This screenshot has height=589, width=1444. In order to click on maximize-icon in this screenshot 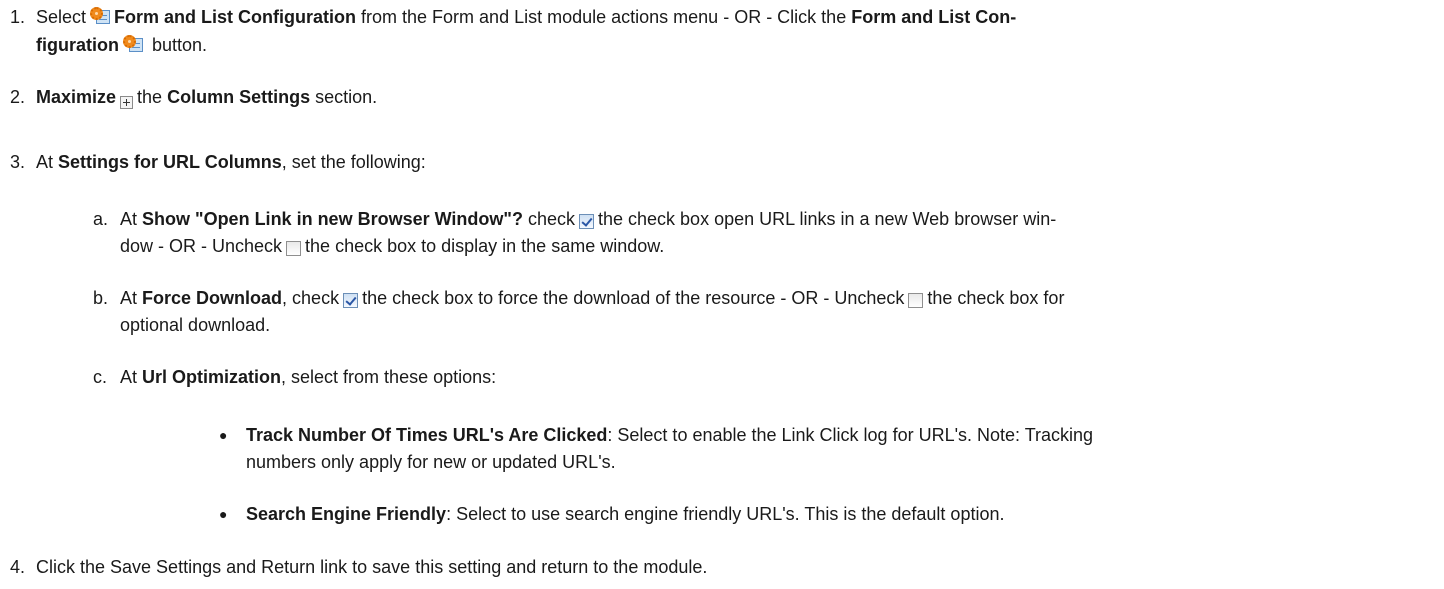, I will do `click(127, 102)`.